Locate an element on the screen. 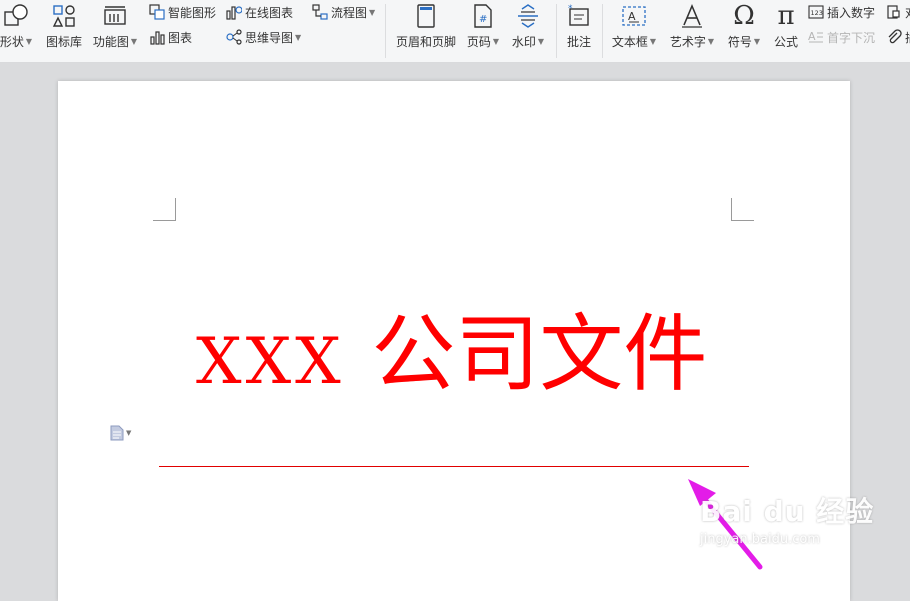  insert-number-label: 插入数字 is located at coordinates (851, 12).